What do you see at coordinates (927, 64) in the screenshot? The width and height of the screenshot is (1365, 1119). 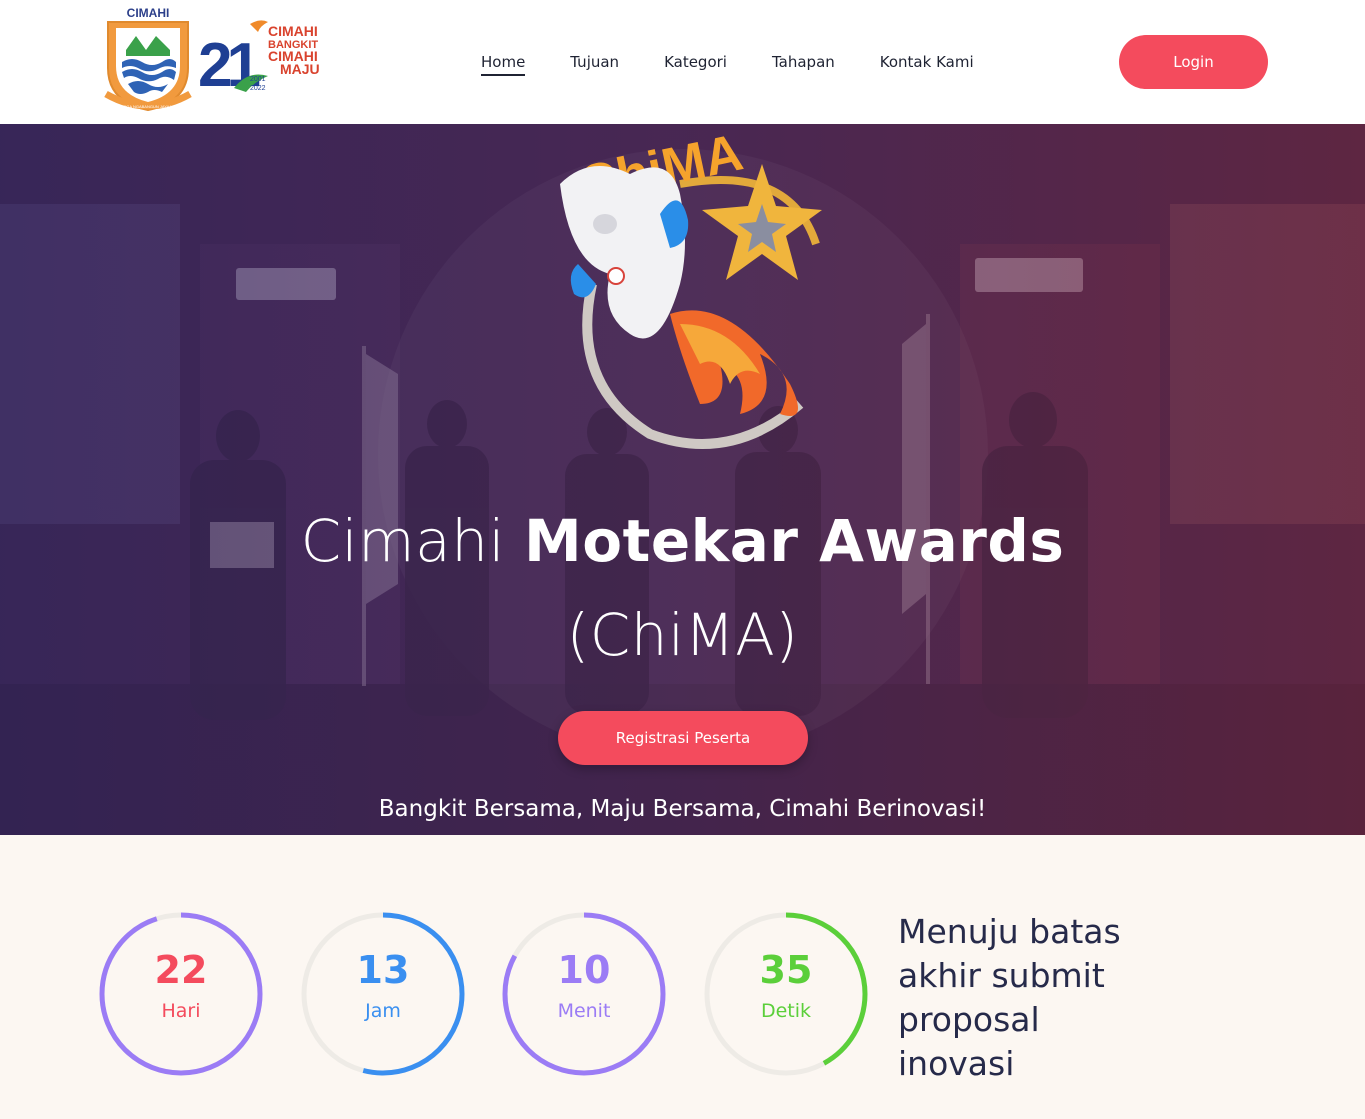 I see `nav-kontak-kami: Kontak Kami` at bounding box center [927, 64].